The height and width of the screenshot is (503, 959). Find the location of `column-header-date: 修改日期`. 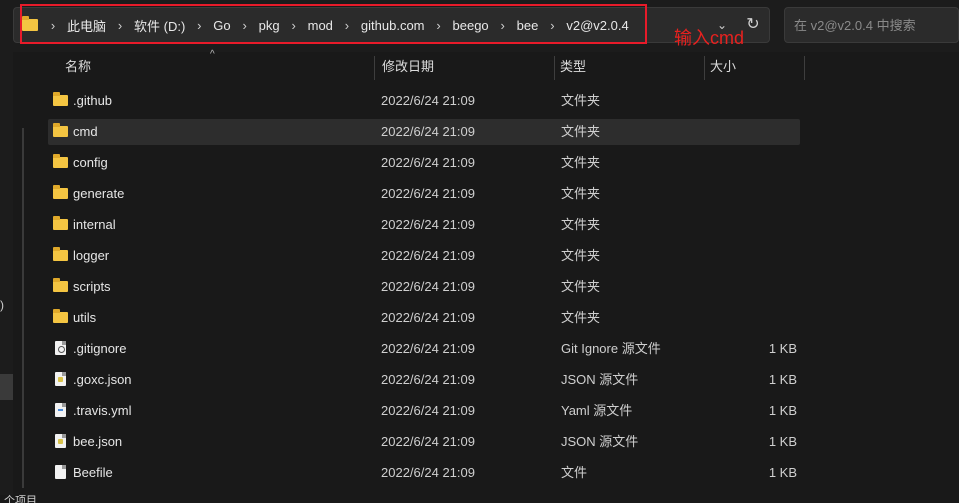

column-header-date: 修改日期 is located at coordinates (460, 67).